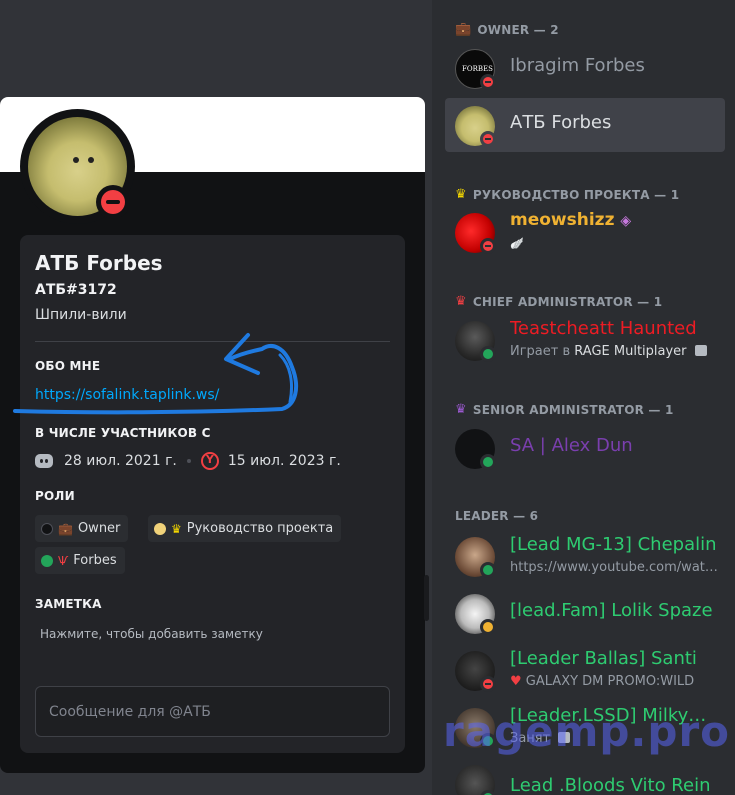 The height and width of the screenshot is (795, 735). I want to click on member-since-row: 28 июл. 2021 г. 15 июл. 2023 г., so click(188, 461).